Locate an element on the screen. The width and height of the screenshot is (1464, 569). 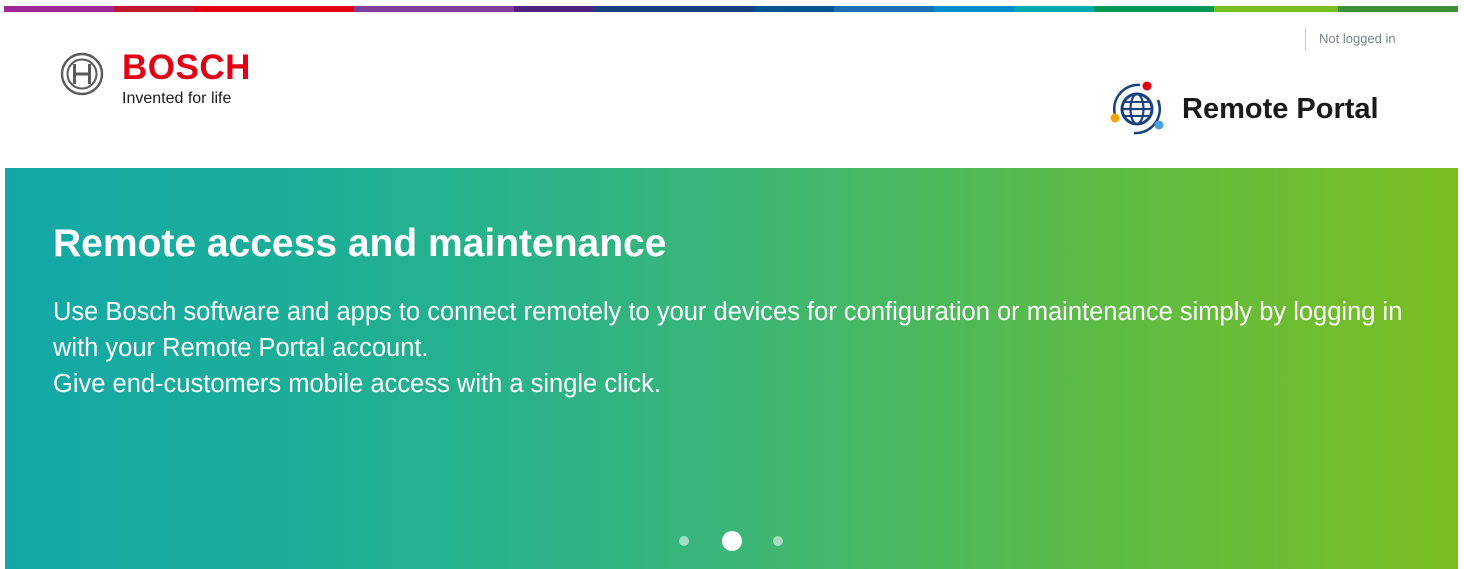
login-status: Not logged in is located at coordinates (1350, 39).